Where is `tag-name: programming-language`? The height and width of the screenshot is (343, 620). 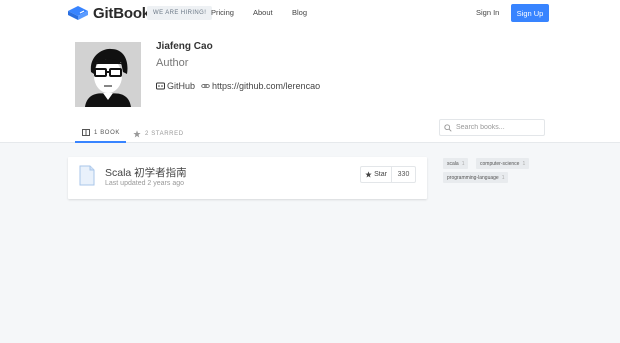 tag-name: programming-language is located at coordinates (473, 177).